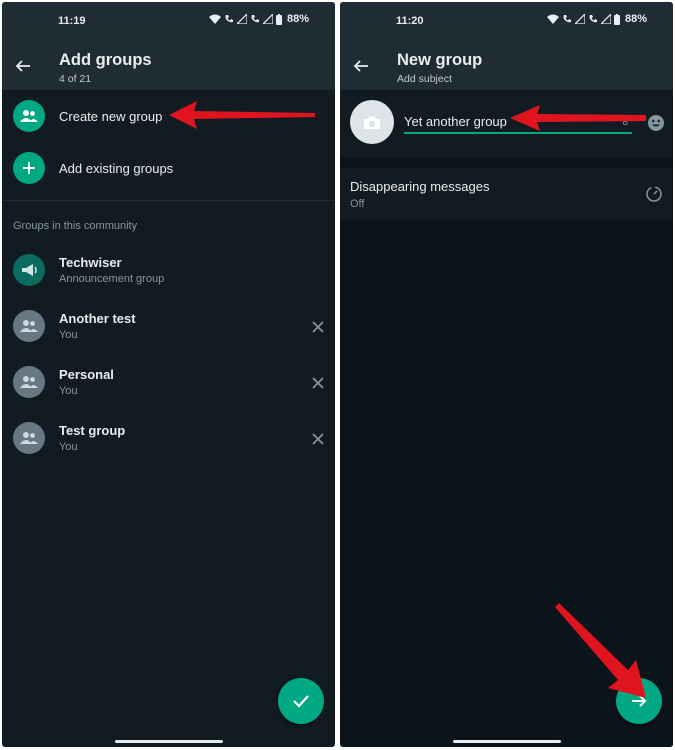 The image size is (675, 750). I want to click on group-subject-input: Yet another group 8, so click(518, 123).